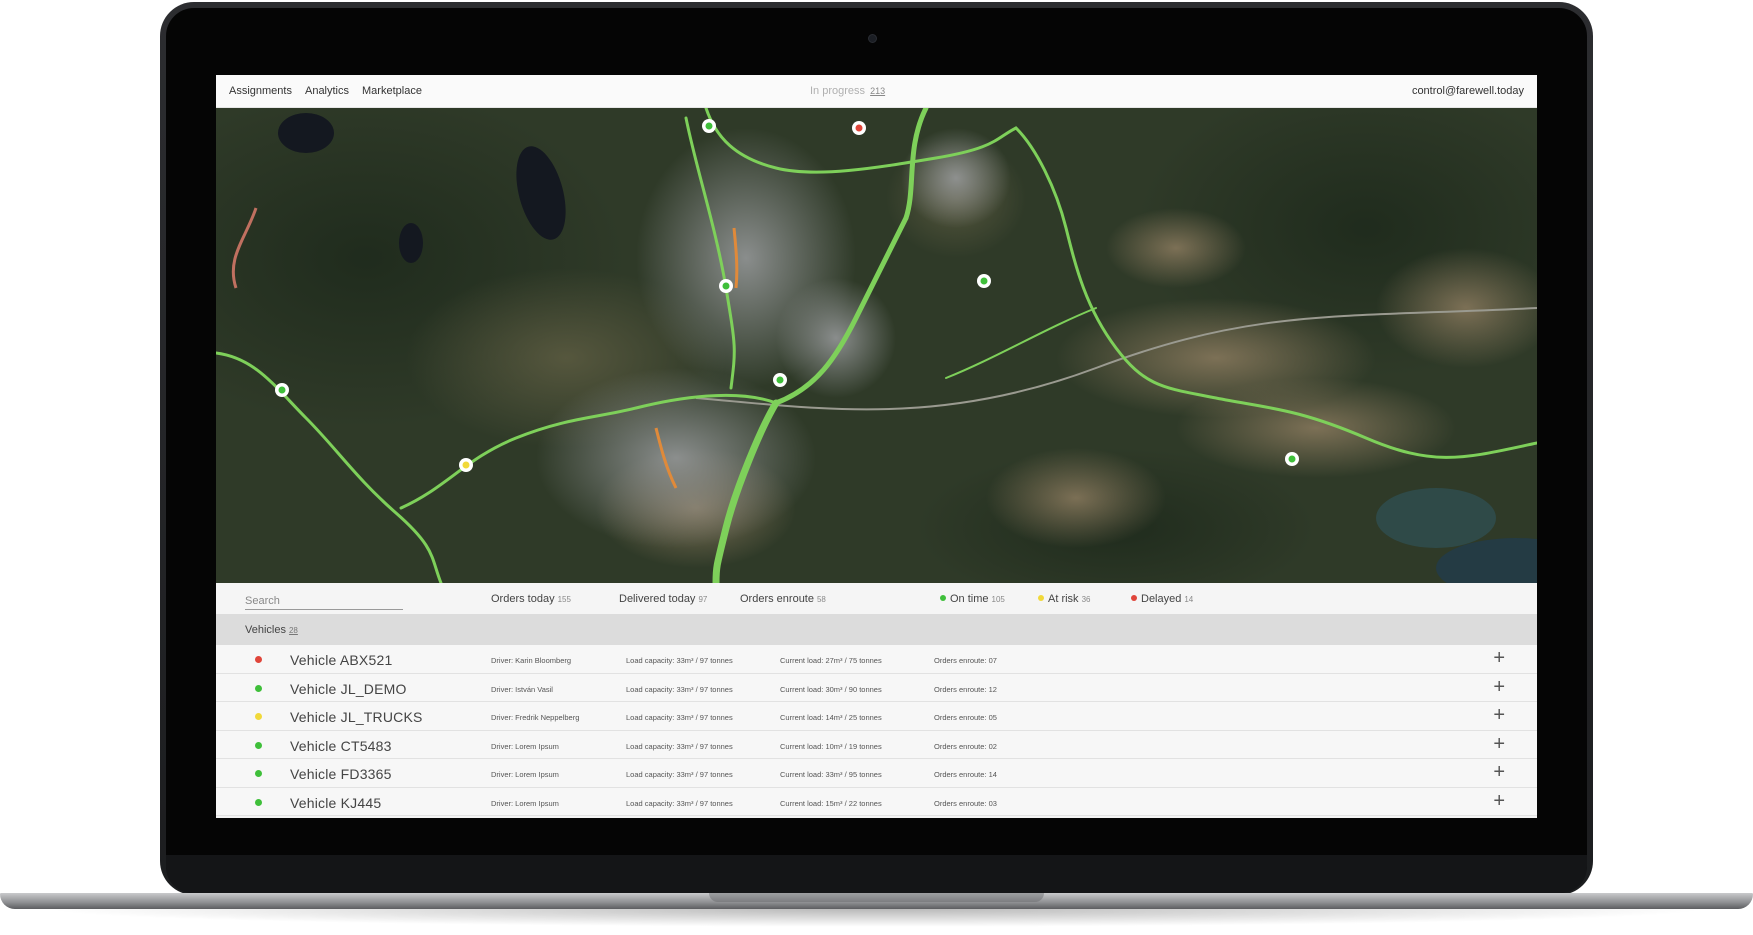 The image size is (1753, 935). I want to click on delivered-today-label: Delivered today, so click(657, 599).